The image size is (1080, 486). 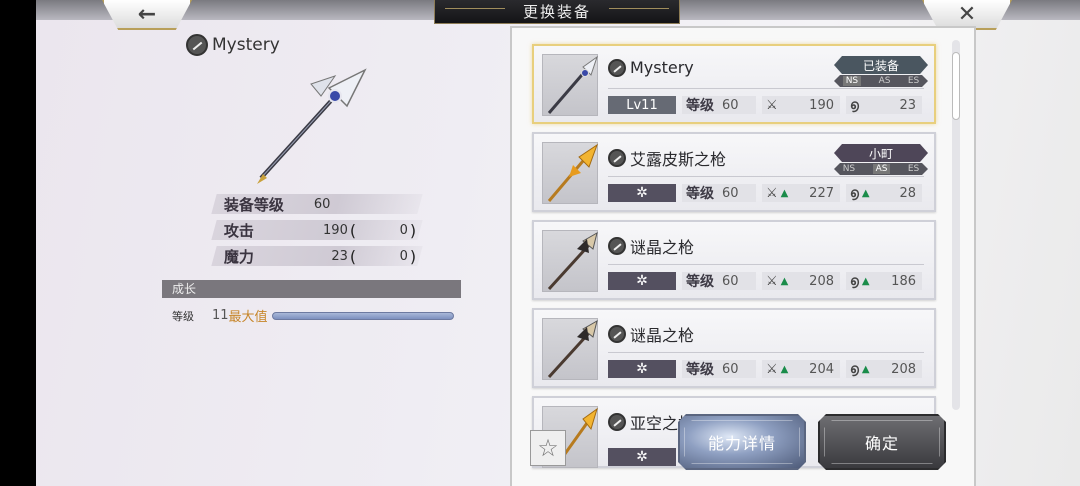 What do you see at coordinates (339, 256) in the screenshot?
I see `stat-value: 23` at bounding box center [339, 256].